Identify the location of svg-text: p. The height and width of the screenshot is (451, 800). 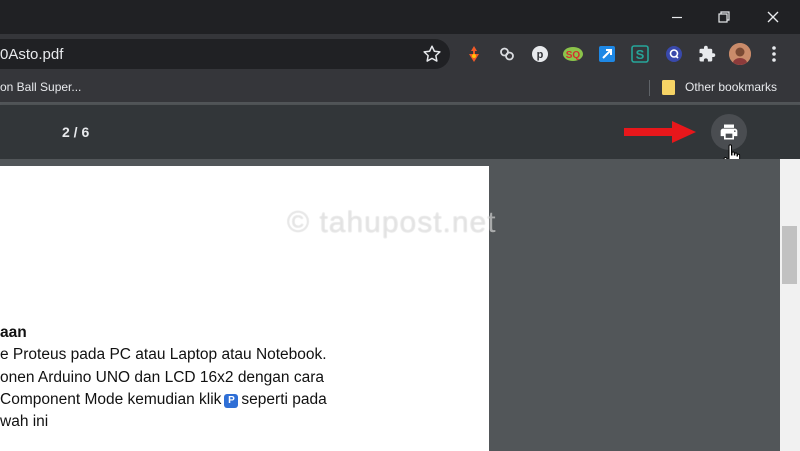
(540, 55).